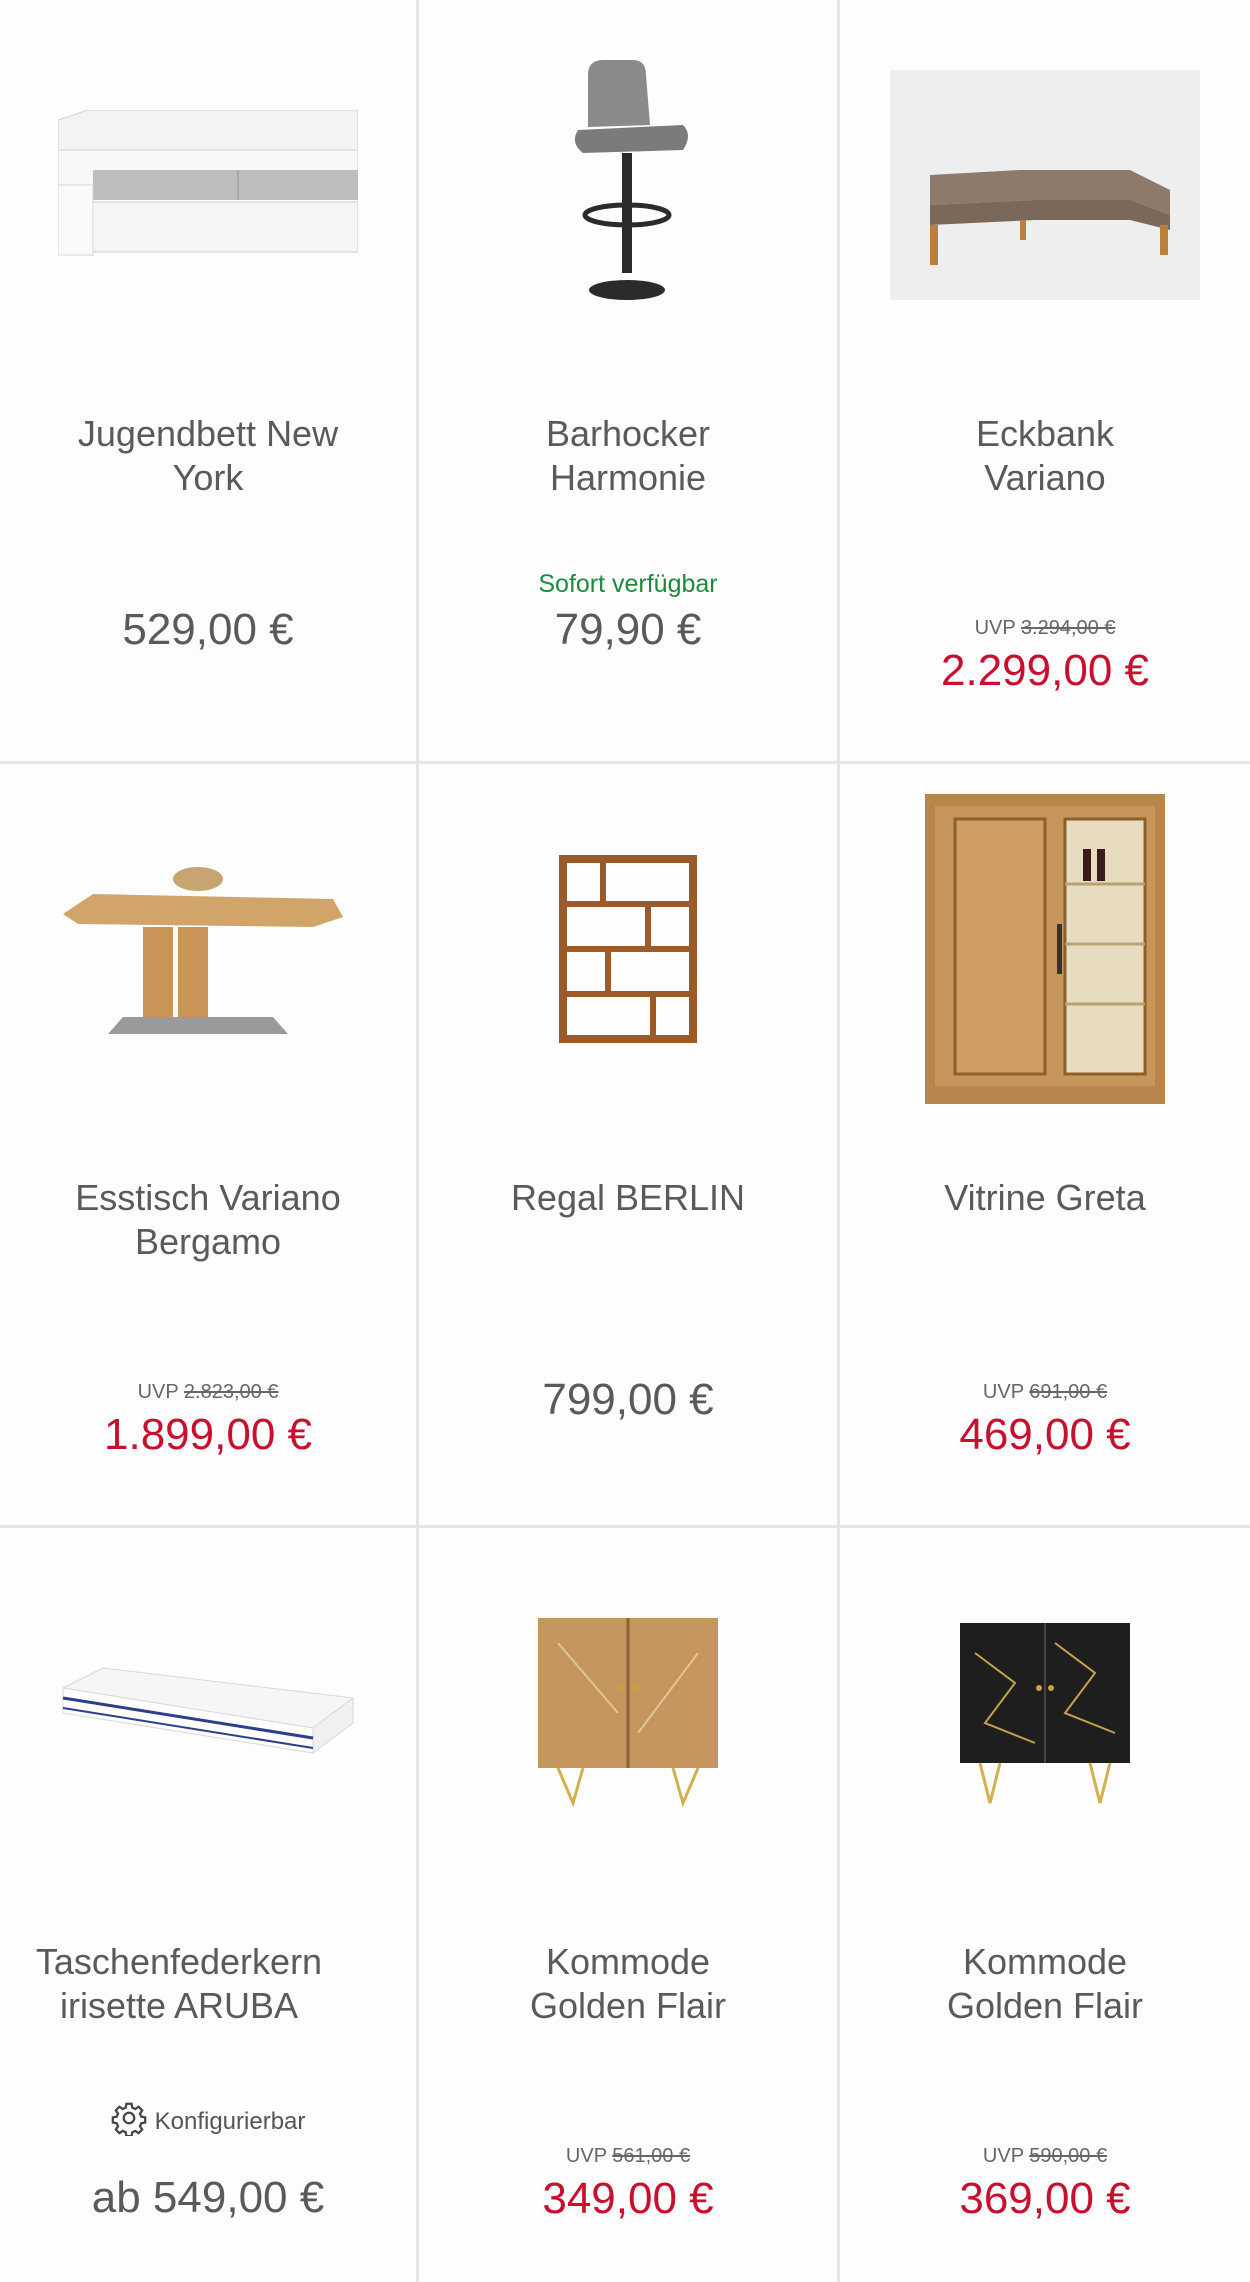  I want to click on availability-status: Sofort verfügbar, so click(628, 584).